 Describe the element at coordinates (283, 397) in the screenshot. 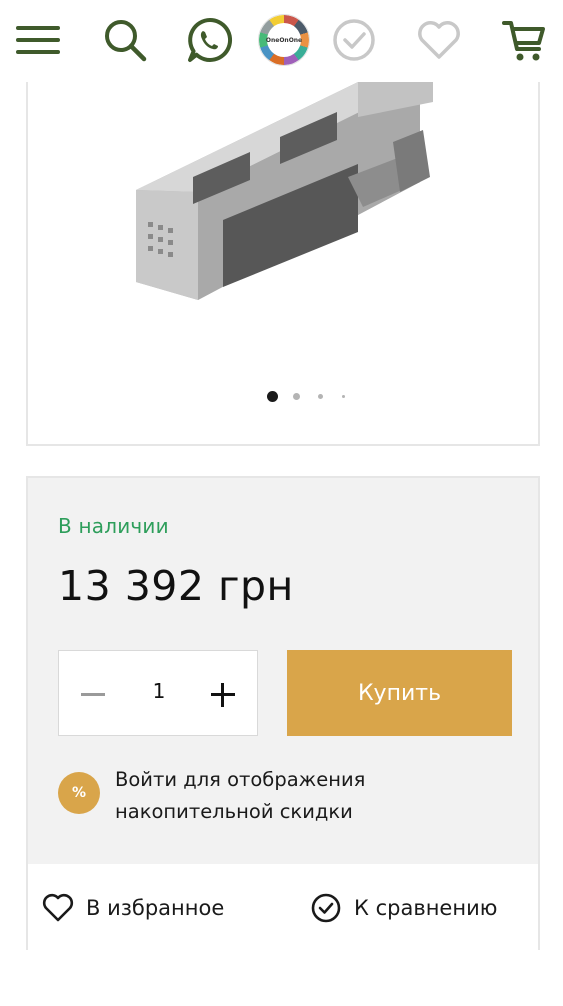

I see `gallery-pagination` at that location.